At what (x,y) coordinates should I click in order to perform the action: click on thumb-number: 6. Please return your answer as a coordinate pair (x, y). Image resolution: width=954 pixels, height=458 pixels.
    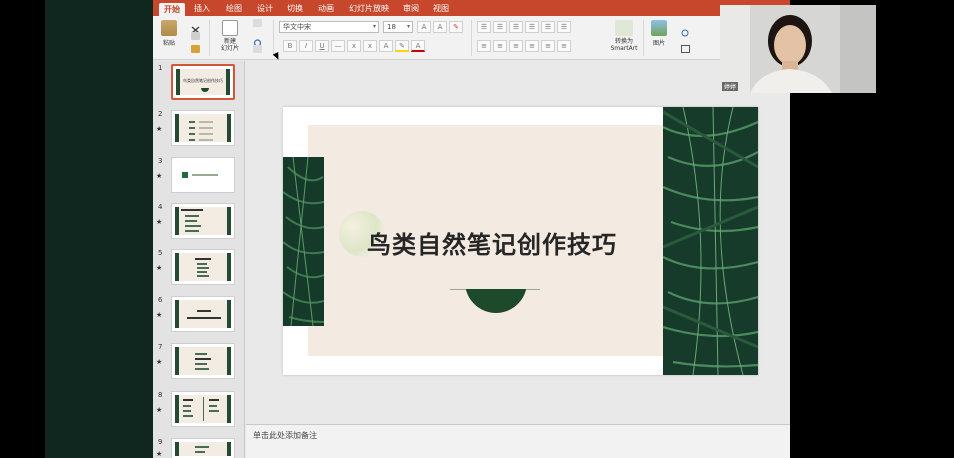
    Looking at the image, I should click on (160, 300).